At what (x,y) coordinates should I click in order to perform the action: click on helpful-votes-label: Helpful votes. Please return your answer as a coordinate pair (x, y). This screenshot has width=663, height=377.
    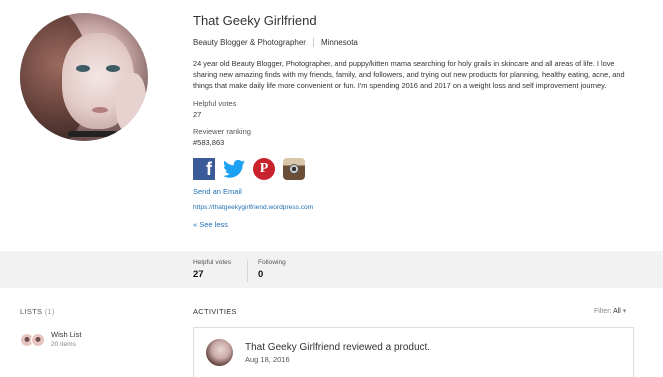
    Looking at the image, I should click on (215, 103).